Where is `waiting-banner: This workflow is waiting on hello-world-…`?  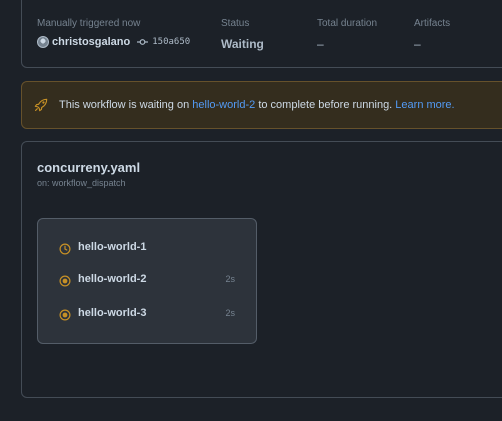 waiting-banner: This workflow is waiting on hello-world-… is located at coordinates (261, 105).